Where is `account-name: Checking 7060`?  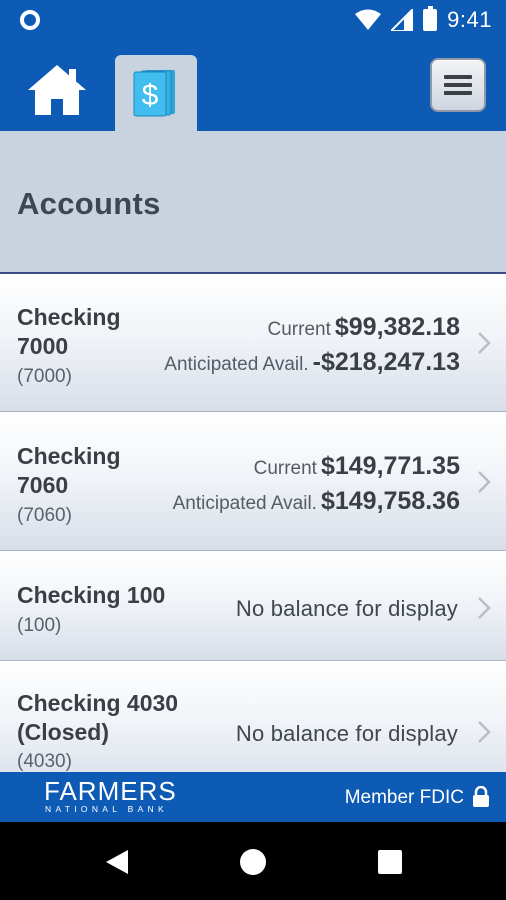
account-name: Checking 7060 is located at coordinates (69, 471).